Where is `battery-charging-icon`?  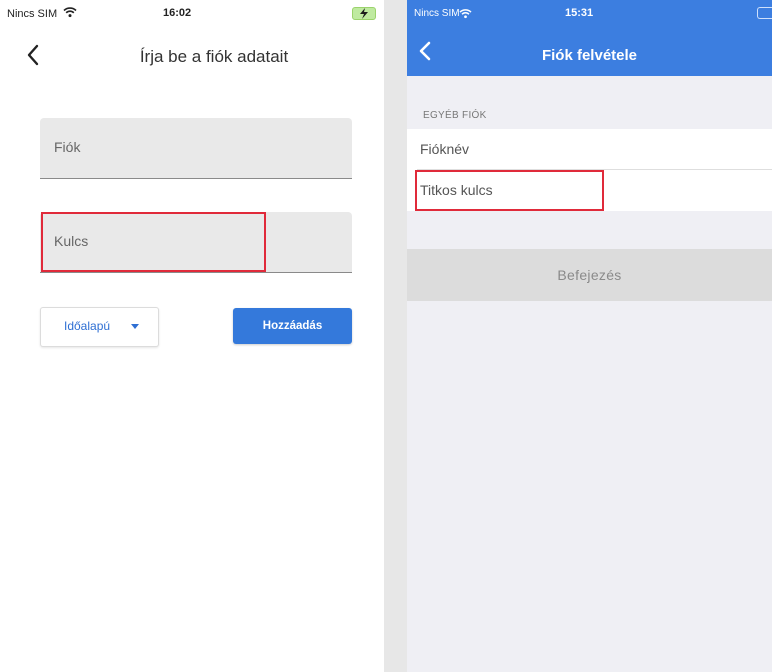
battery-charging-icon is located at coordinates (364, 13).